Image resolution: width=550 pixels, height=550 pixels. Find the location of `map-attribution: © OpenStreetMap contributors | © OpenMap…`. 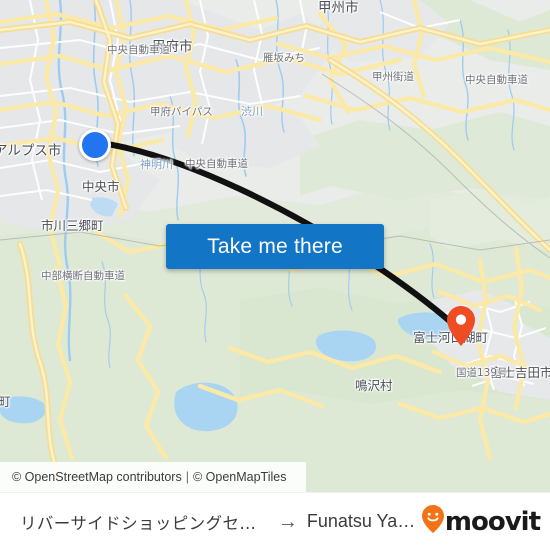

map-attribution: © OpenStreetMap contributors | © OpenMap… is located at coordinates (153, 477).